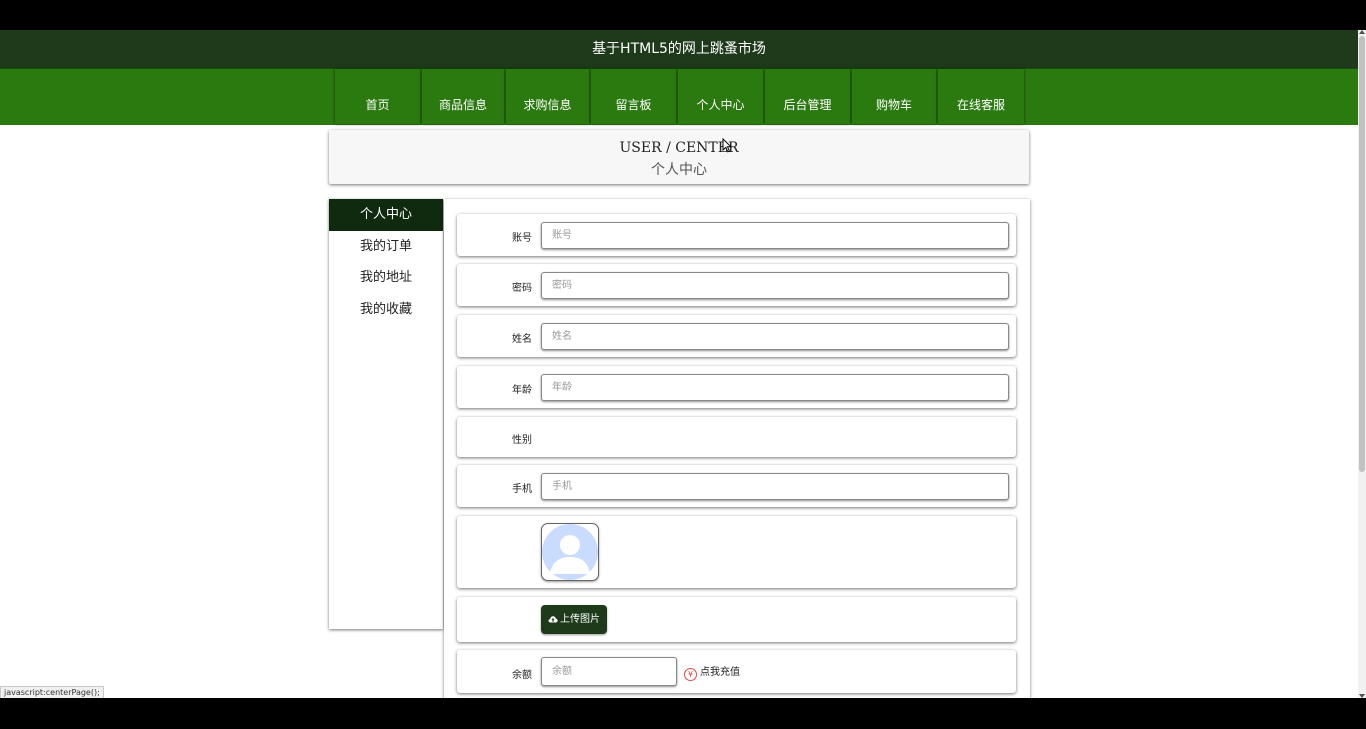 This screenshot has width=1366, height=729. I want to click on age-label: 年龄, so click(522, 390).